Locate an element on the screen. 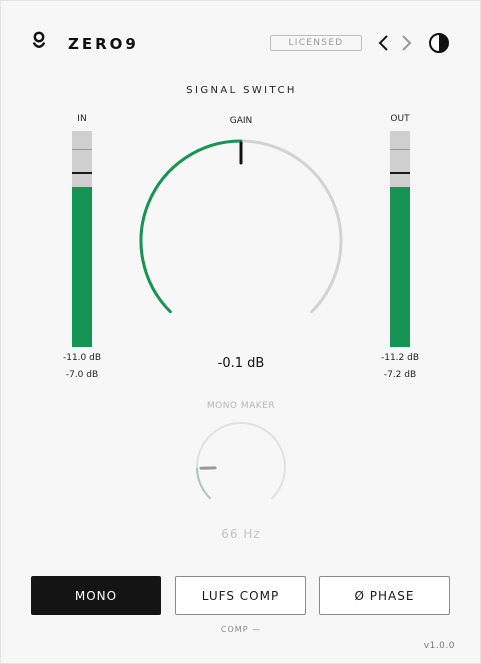  contrast-toggle-icon is located at coordinates (439, 43).